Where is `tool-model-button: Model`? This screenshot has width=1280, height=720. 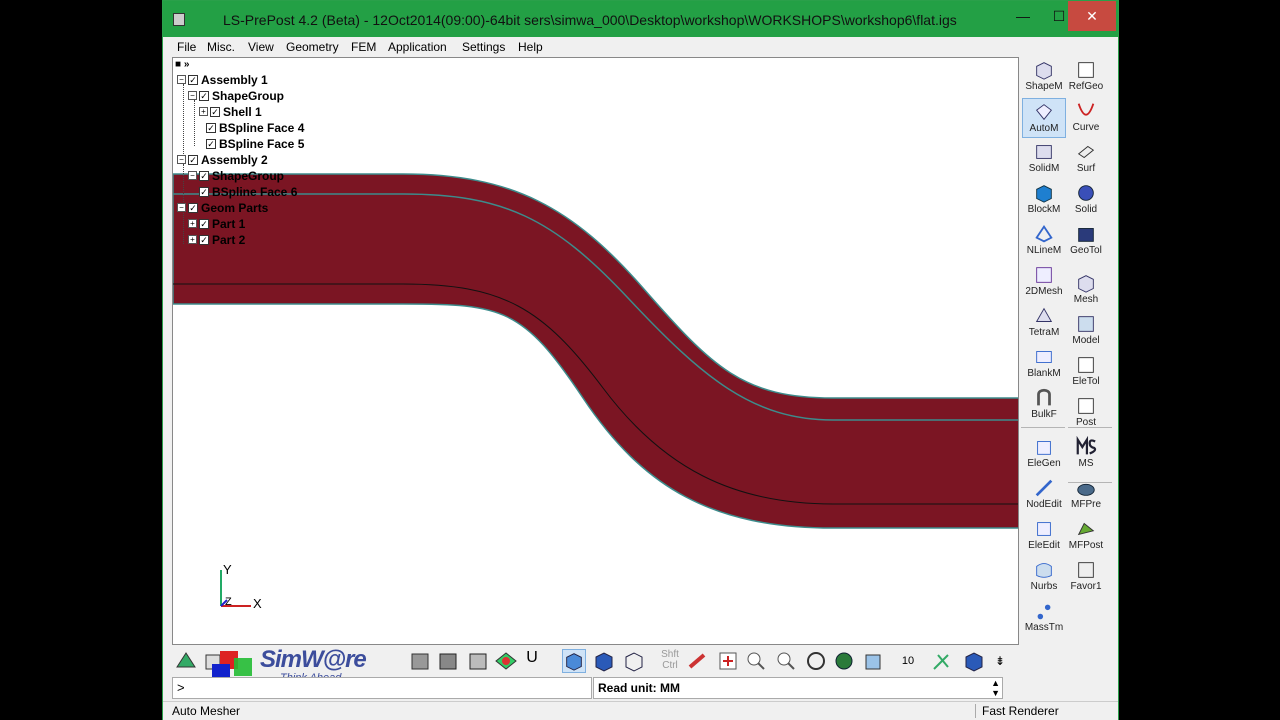
tool-model-button: Model is located at coordinates (1086, 331).